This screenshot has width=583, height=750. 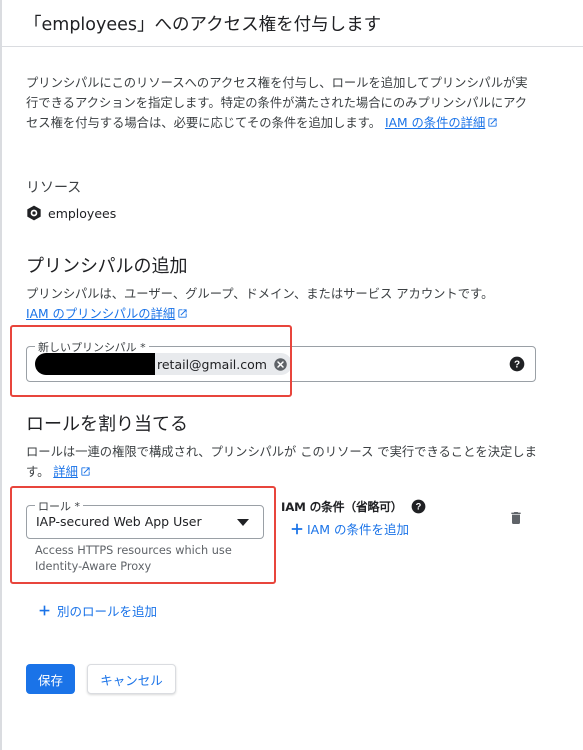 What do you see at coordinates (82, 213) in the screenshot?
I see `resource-name: employees` at bounding box center [82, 213].